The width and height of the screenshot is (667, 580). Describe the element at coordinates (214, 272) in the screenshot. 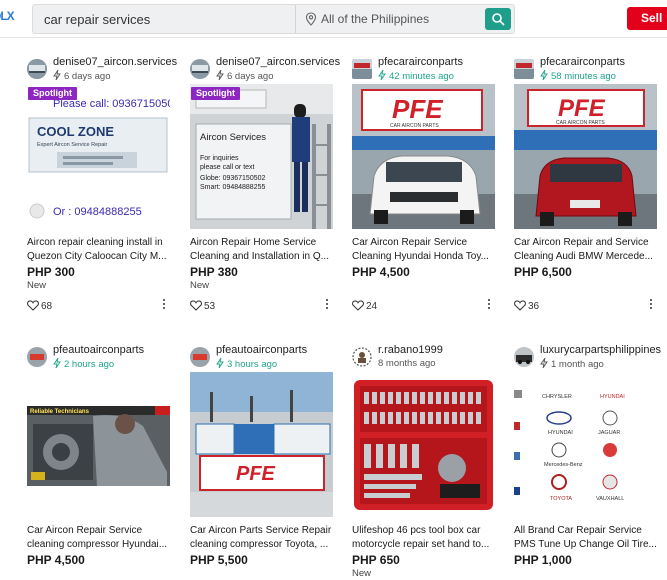

I see `listing-price: PHP 380` at that location.